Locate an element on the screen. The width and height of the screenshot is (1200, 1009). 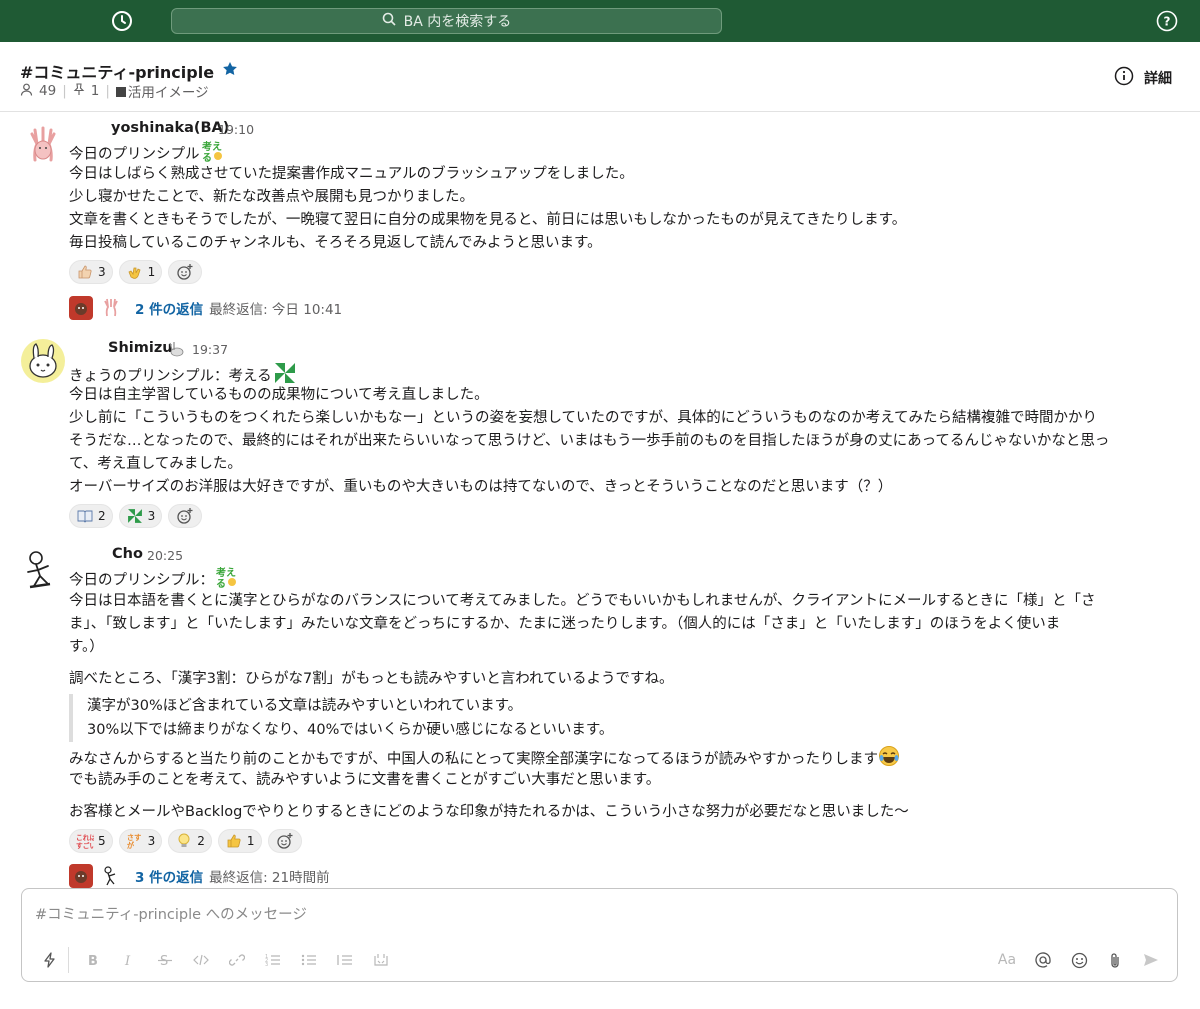
star-icon is located at coordinates (230, 71).